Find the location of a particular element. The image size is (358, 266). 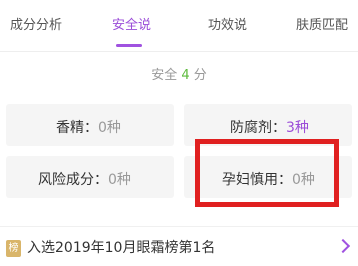

fragrance-card: 香精：0种 is located at coordinates (90, 125).